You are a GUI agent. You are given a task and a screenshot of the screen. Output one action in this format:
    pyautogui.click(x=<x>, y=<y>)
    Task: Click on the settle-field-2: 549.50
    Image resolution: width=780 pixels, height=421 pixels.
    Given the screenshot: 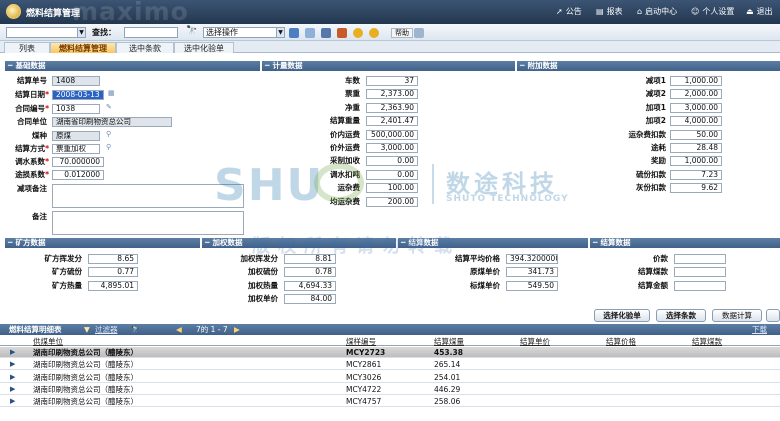 What is the action you would take?
    pyautogui.click(x=532, y=285)
    